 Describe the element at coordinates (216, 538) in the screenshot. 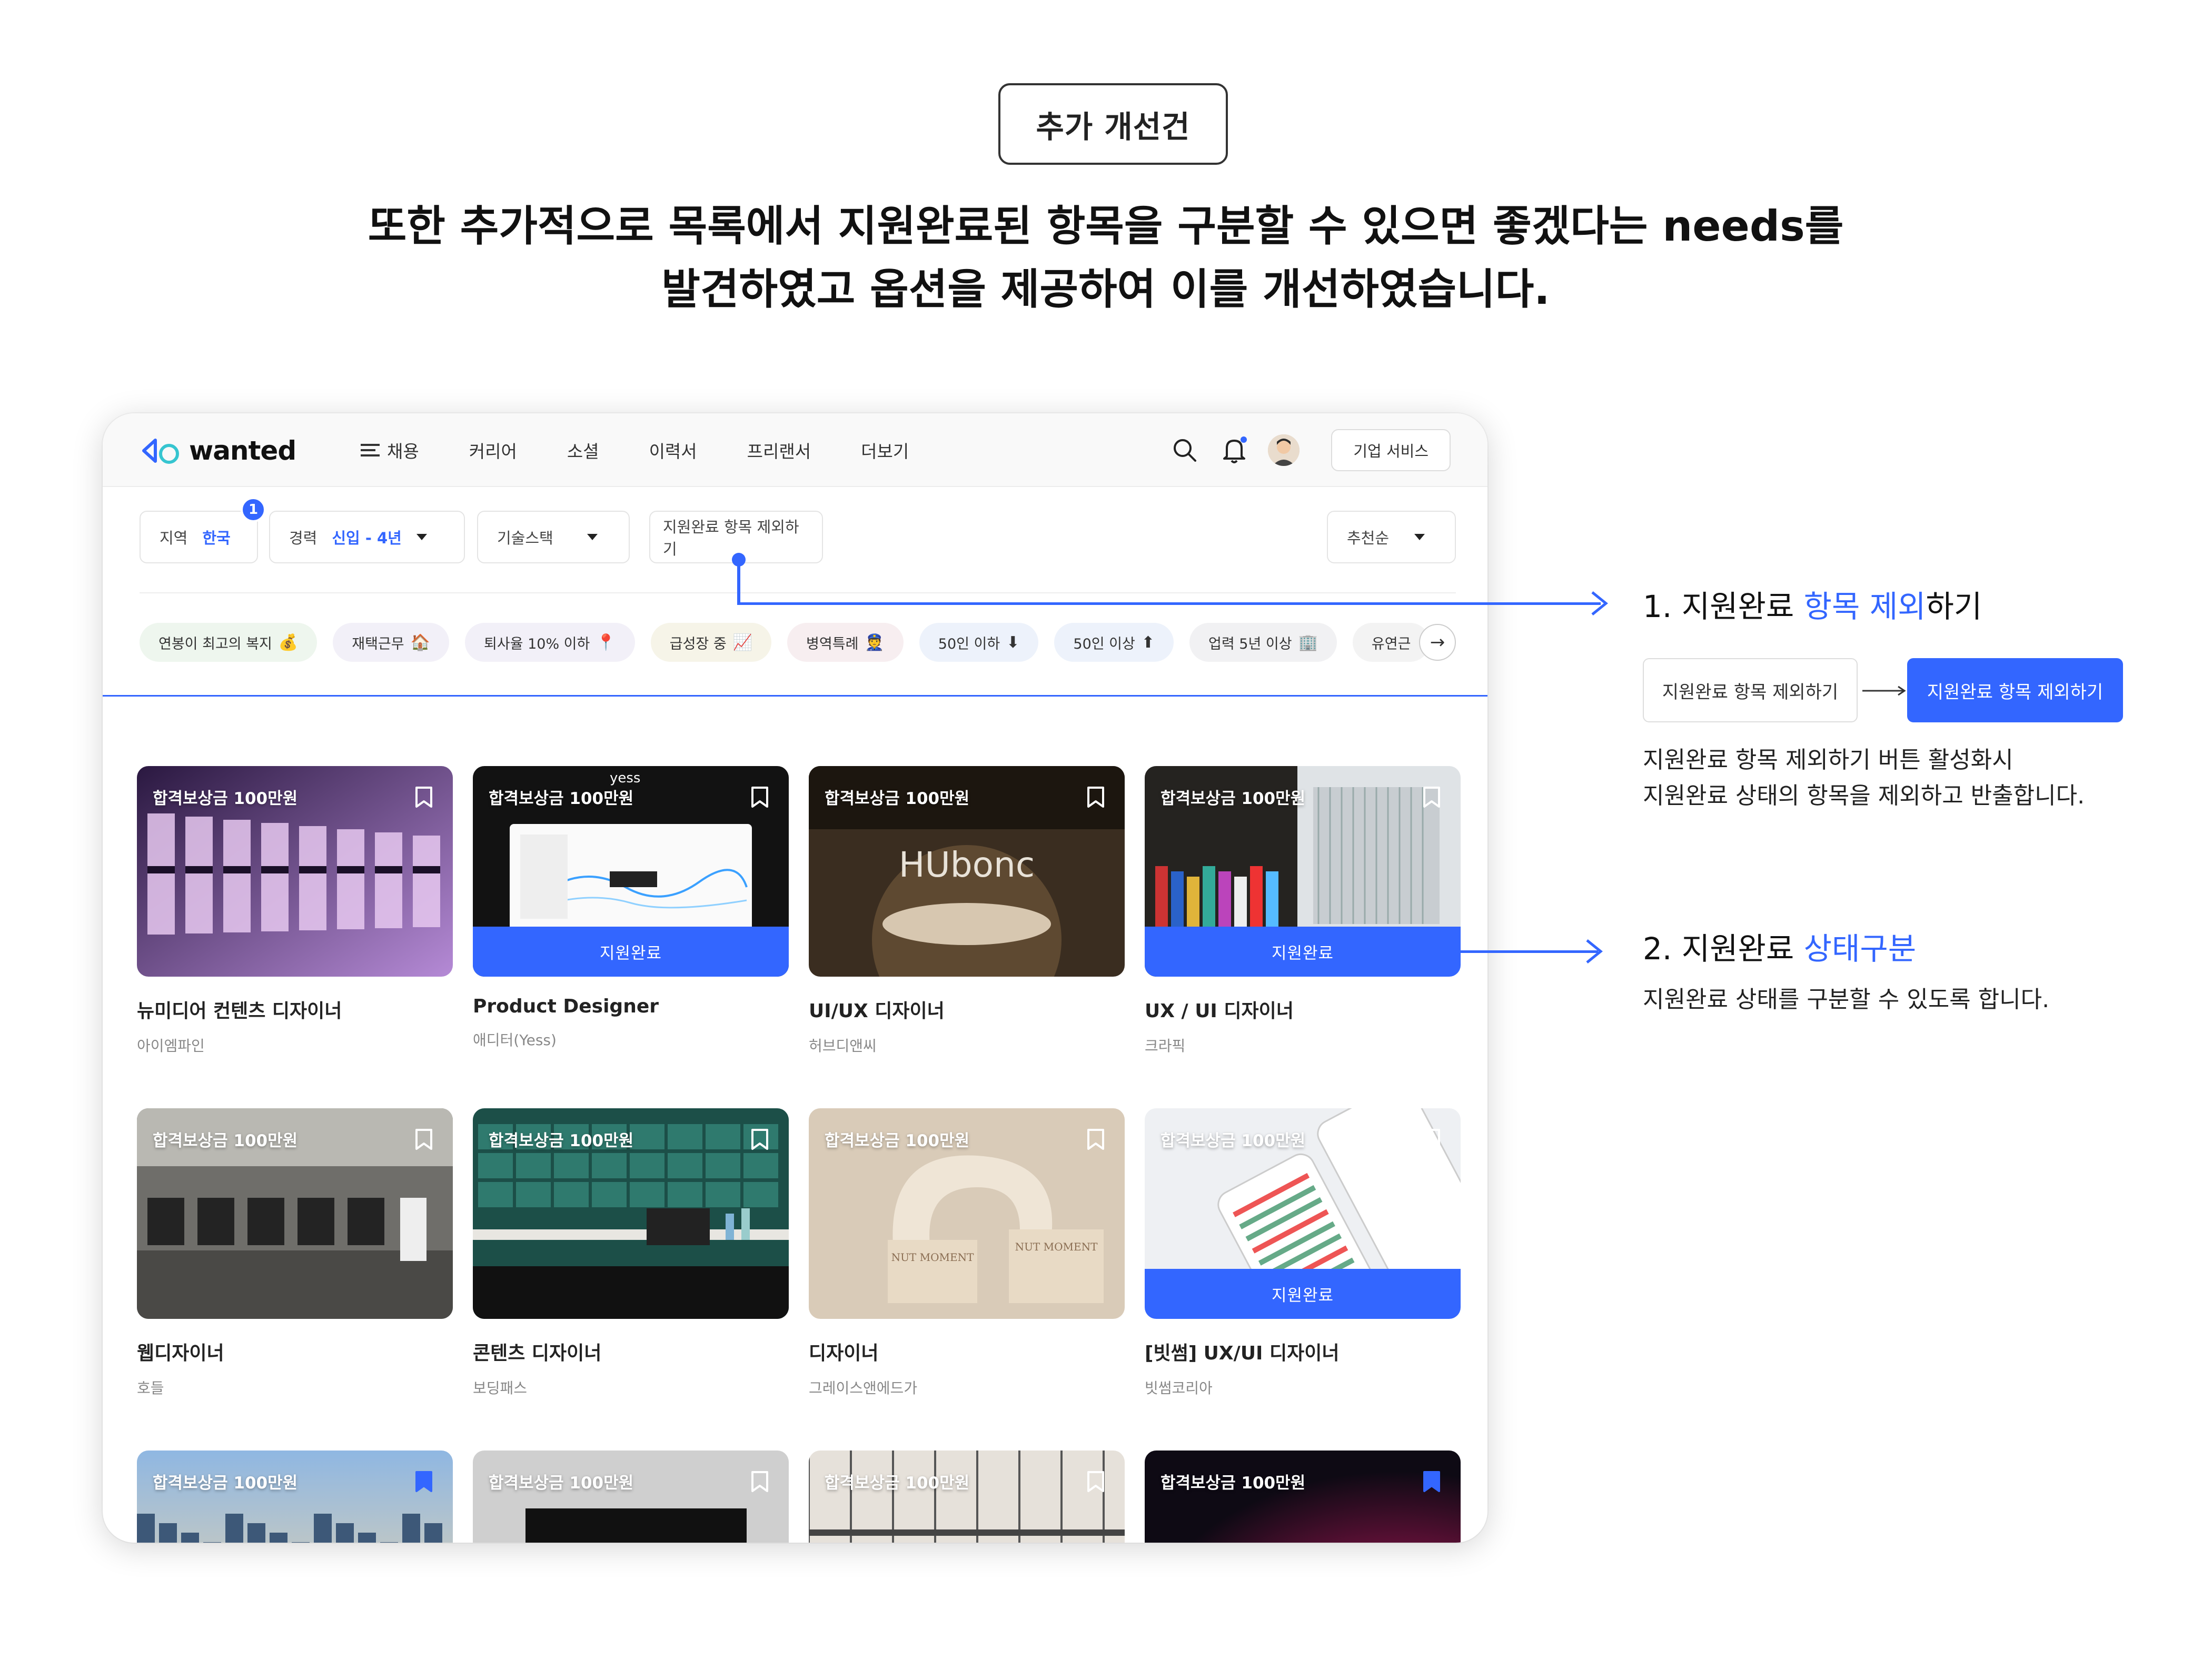

I see `region-value: 한국` at that location.